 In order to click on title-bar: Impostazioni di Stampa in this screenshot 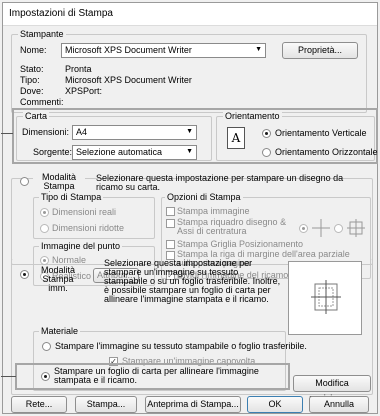, I will do `click(190, 14)`.